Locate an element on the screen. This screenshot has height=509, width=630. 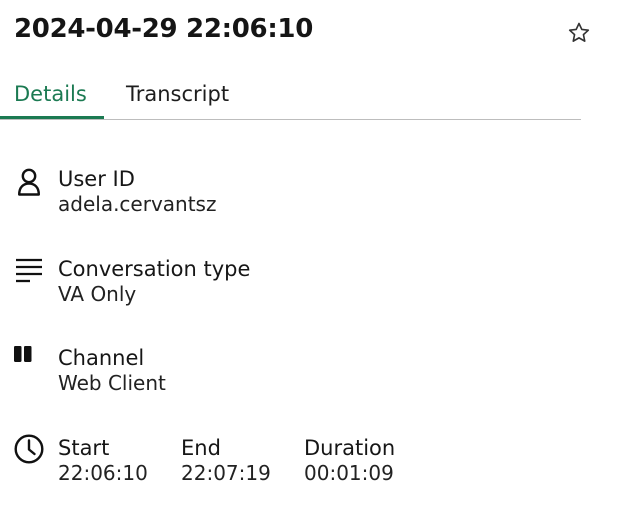
end-value: 22:07:19 is located at coordinates (226, 473).